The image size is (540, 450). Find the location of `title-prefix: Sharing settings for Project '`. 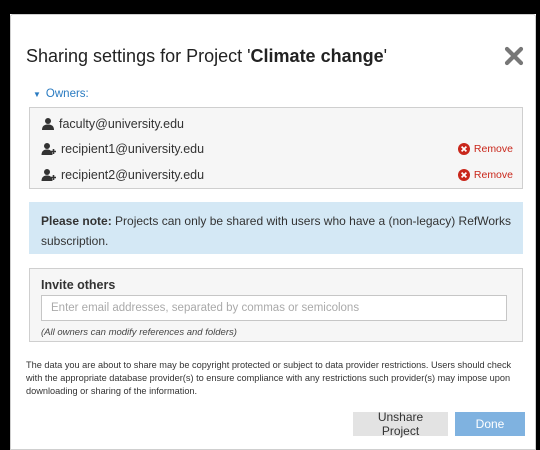

title-prefix: Sharing settings for Project ' is located at coordinates (138, 56).